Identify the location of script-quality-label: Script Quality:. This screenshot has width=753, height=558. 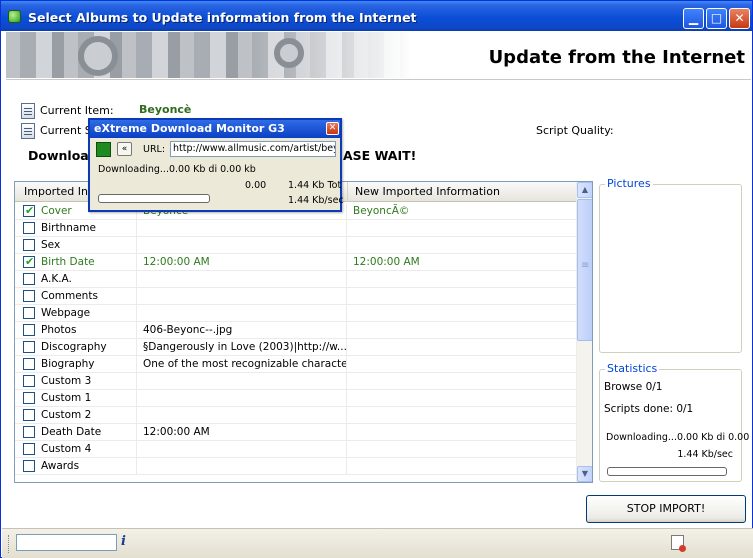
(575, 130).